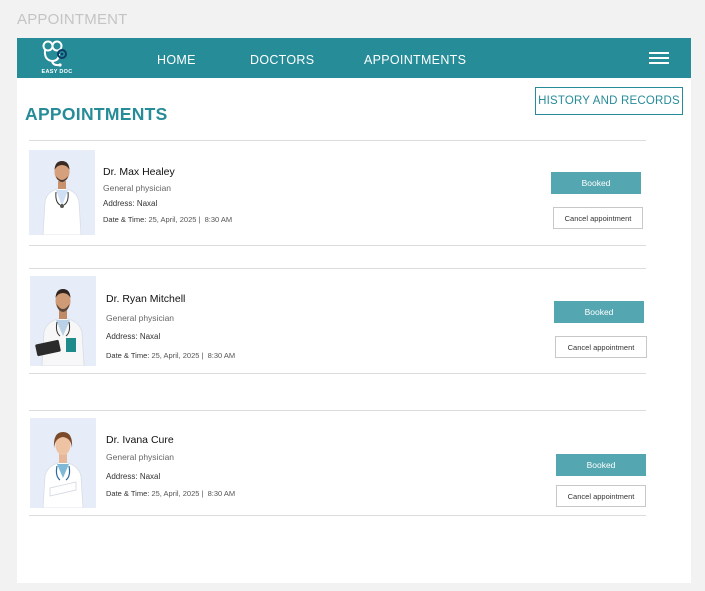  Describe the element at coordinates (354, 58) in the screenshot. I see `navbar: EASY DOC HOME DOCTORS APPOINTMENTS` at that location.